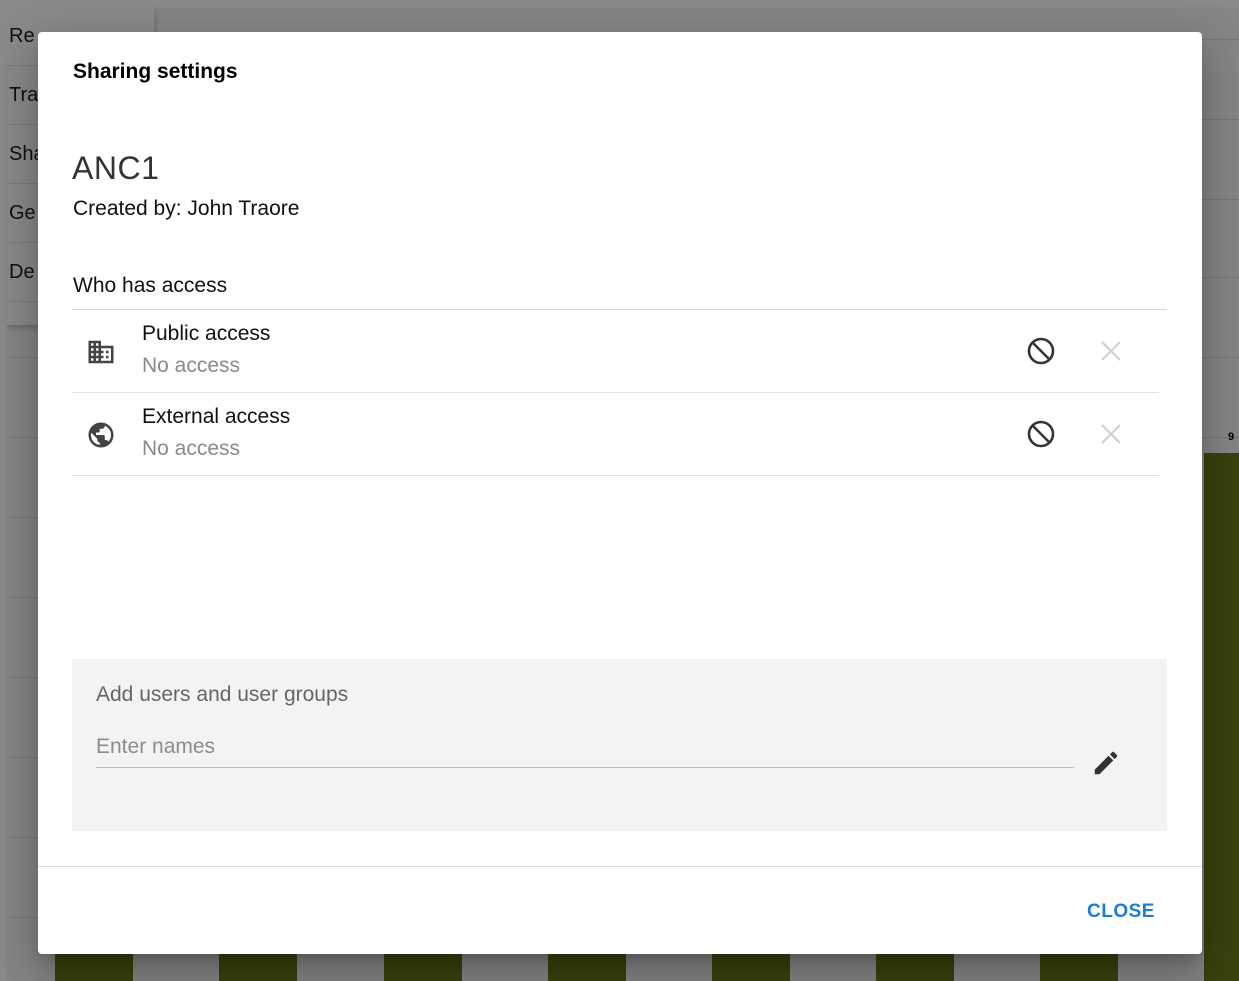 This screenshot has width=1239, height=981. Describe the element at coordinates (155, 71) in the screenshot. I see `dialog-title: Sharing settings` at that location.